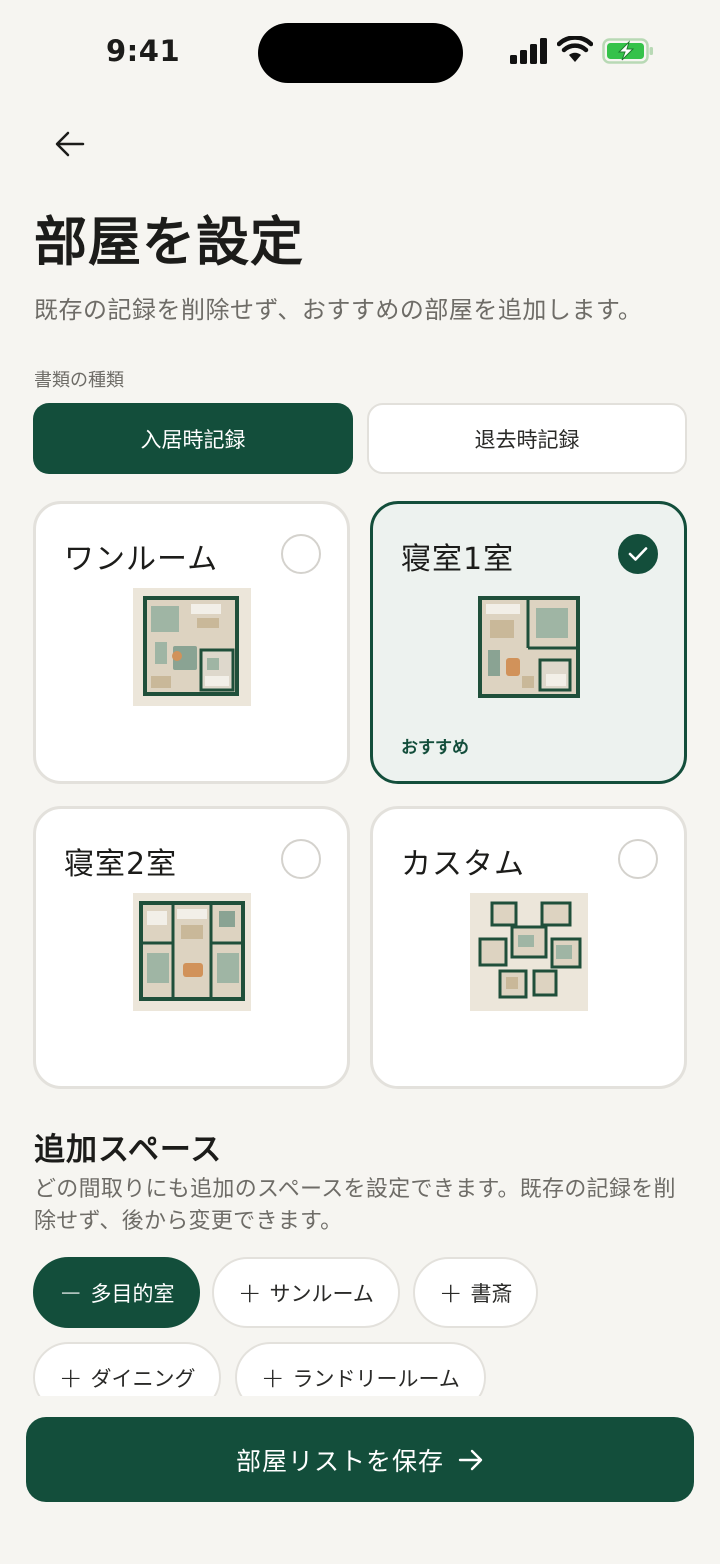 The height and width of the screenshot is (1564, 720). What do you see at coordinates (71, 1292) in the screenshot?
I see `minus-icon: −` at bounding box center [71, 1292].